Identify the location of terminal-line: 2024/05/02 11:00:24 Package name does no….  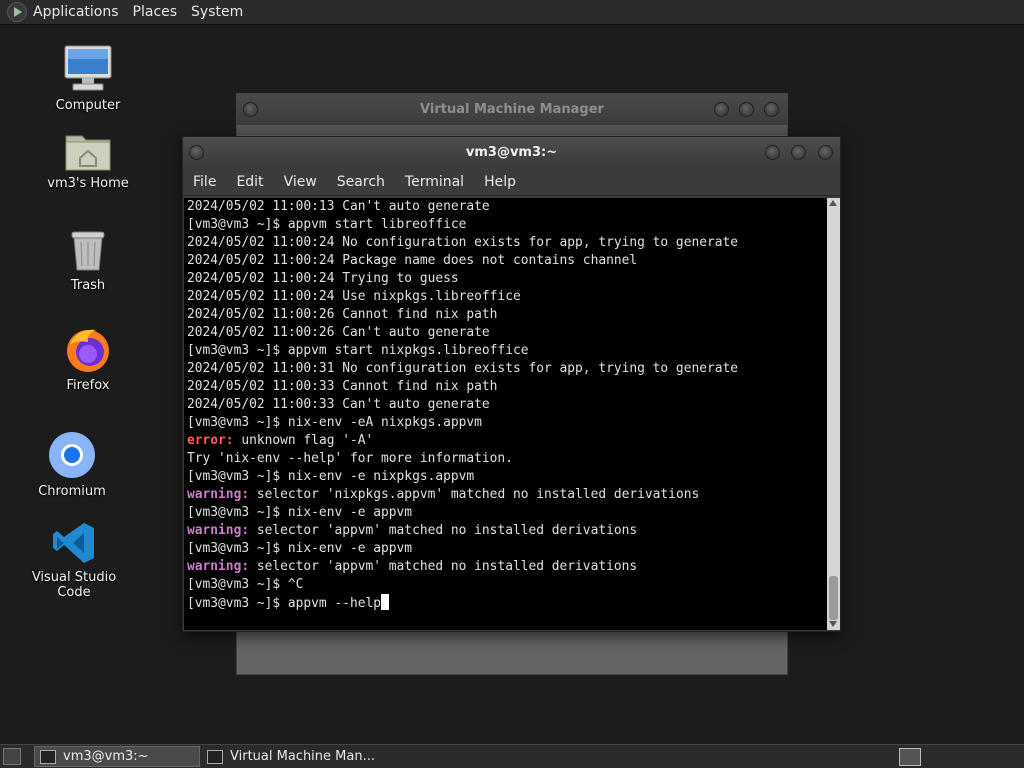
(505, 261).